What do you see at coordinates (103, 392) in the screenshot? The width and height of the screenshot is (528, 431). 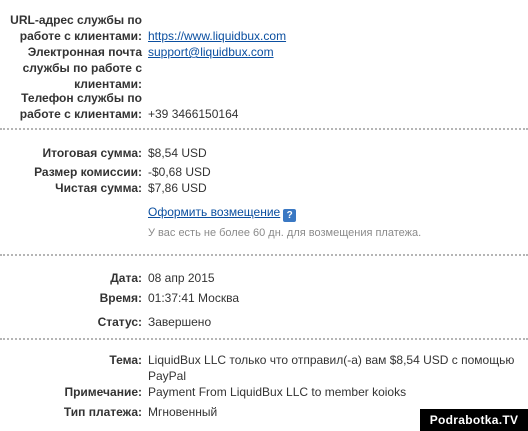 I see `note-label: Примечание:` at bounding box center [103, 392].